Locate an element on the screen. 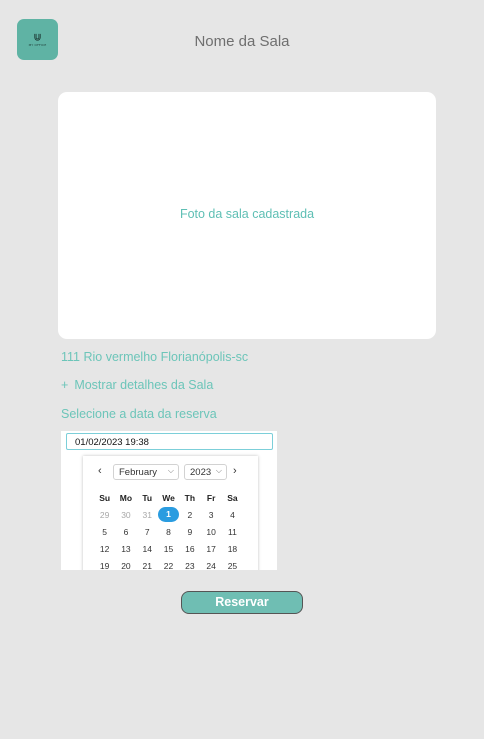 The height and width of the screenshot is (739, 484). calendar-day-label: 11 is located at coordinates (232, 531).